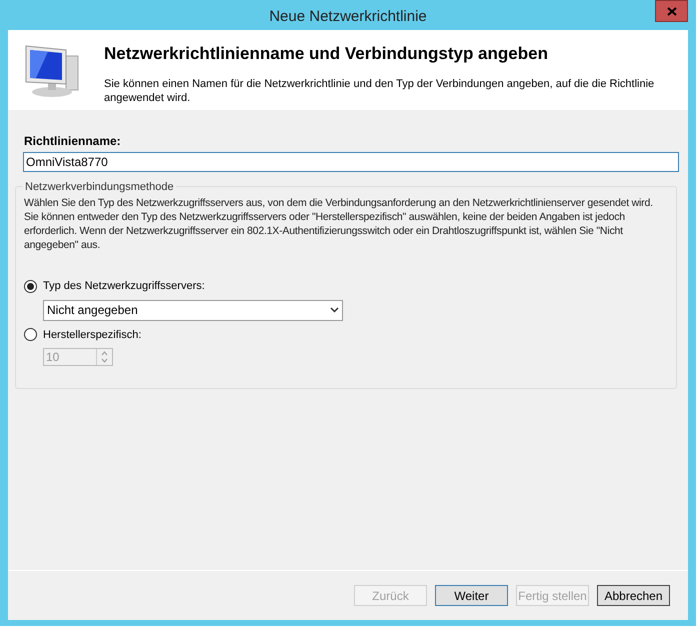 The height and width of the screenshot is (634, 698). Describe the element at coordinates (124, 286) in the screenshot. I see `radio-label: Typ des Netzwerkzugriffsservers:` at that location.